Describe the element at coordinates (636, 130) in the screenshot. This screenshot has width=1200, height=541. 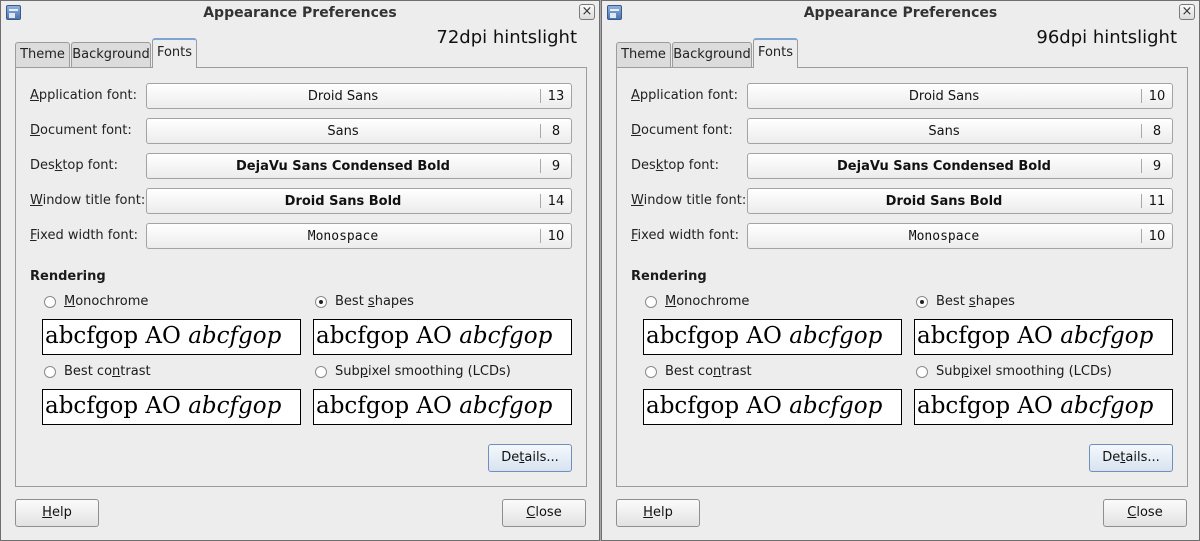
I see `font-label-mnemonic: D` at that location.